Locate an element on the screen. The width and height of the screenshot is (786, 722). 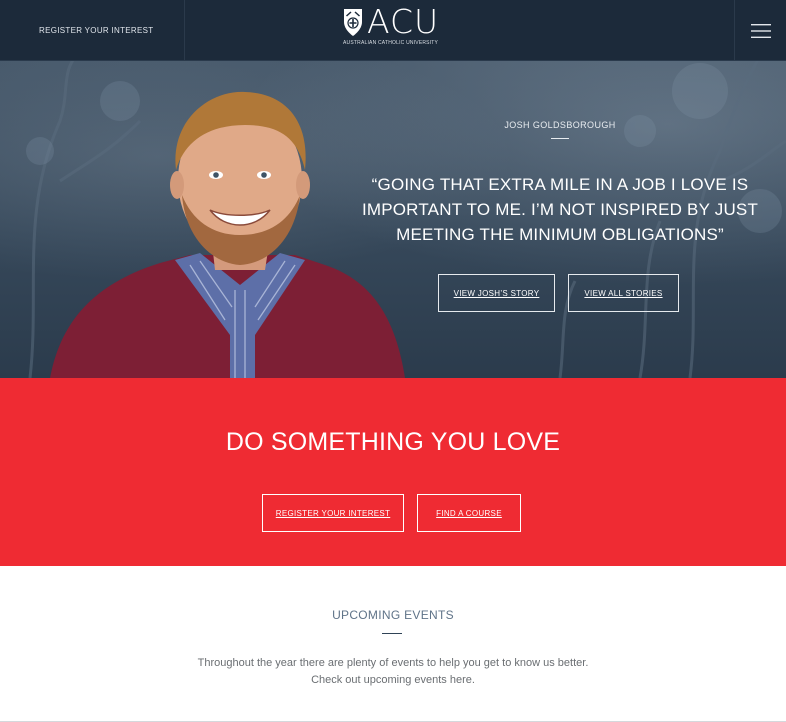
acu-logo: ACU AUSTRALIAN CATHOLIC UNIVERSITY is located at coordinates (398, 26).